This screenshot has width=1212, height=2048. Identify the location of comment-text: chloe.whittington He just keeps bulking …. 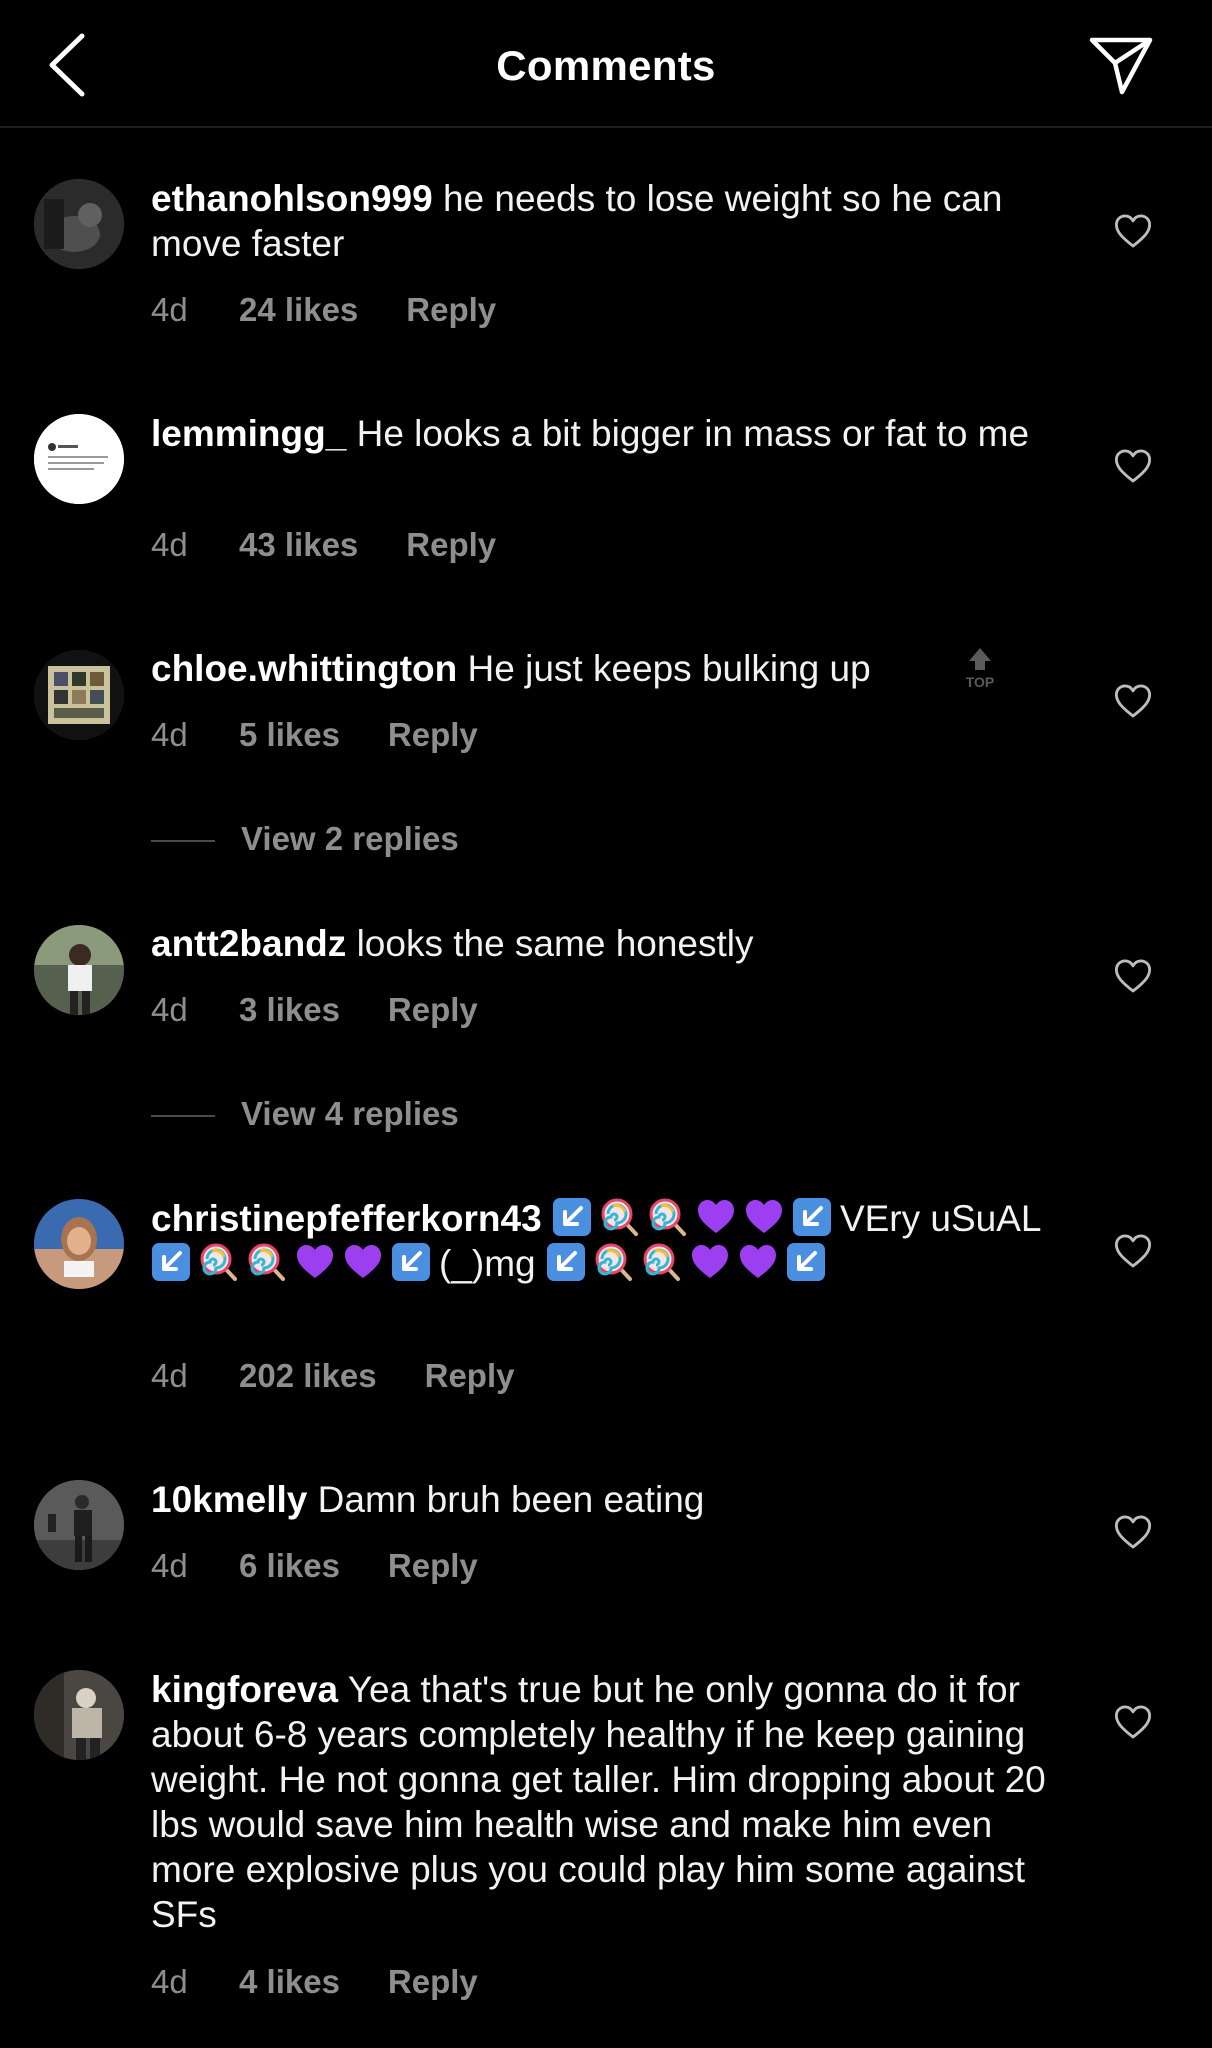
(601, 668).